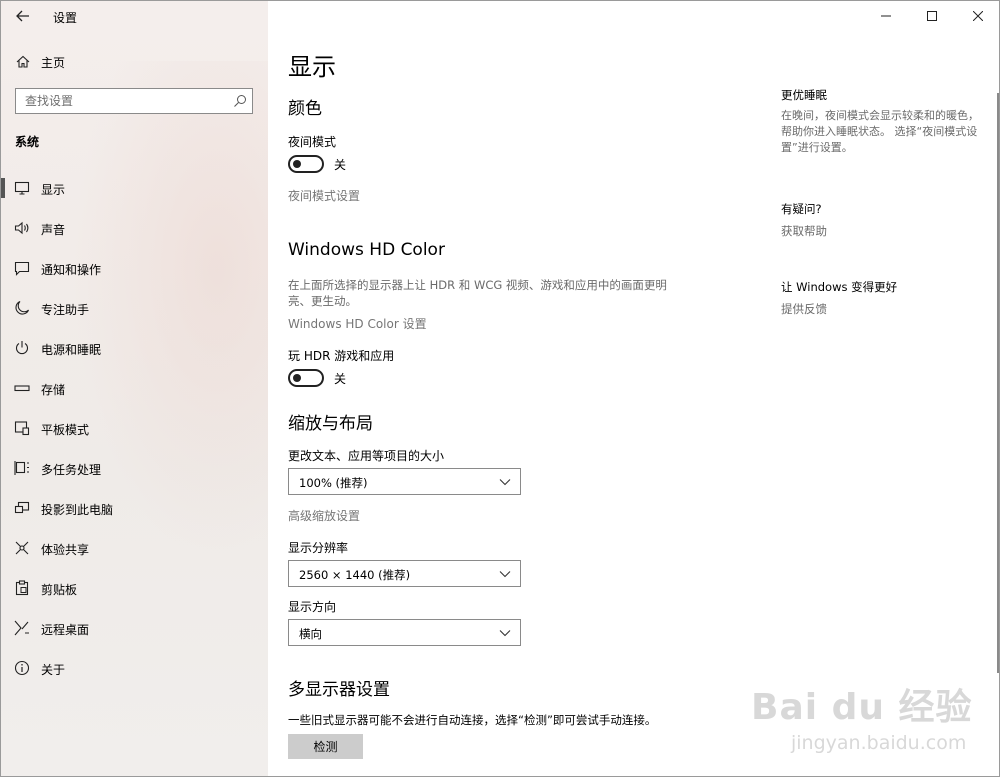 This screenshot has height=777, width=1000. I want to click on hdr-toggle, so click(306, 378).